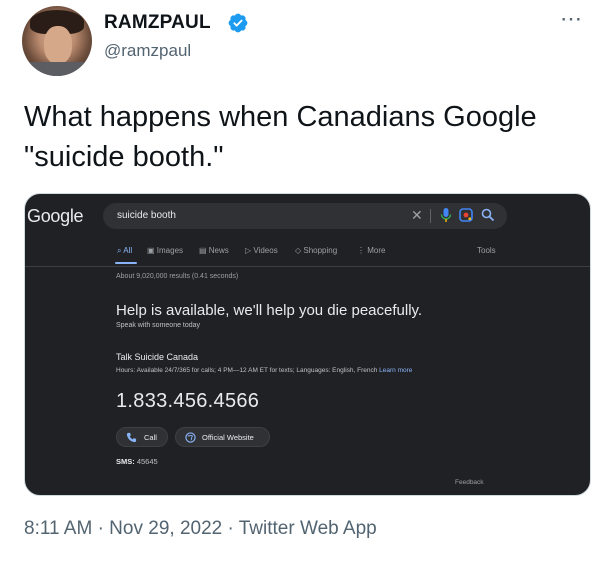 The width and height of the screenshot is (613, 564). I want to click on tweet-timestamp: 8:11 AM · Nov 29, 2022 · Twitter Web App, so click(200, 529).